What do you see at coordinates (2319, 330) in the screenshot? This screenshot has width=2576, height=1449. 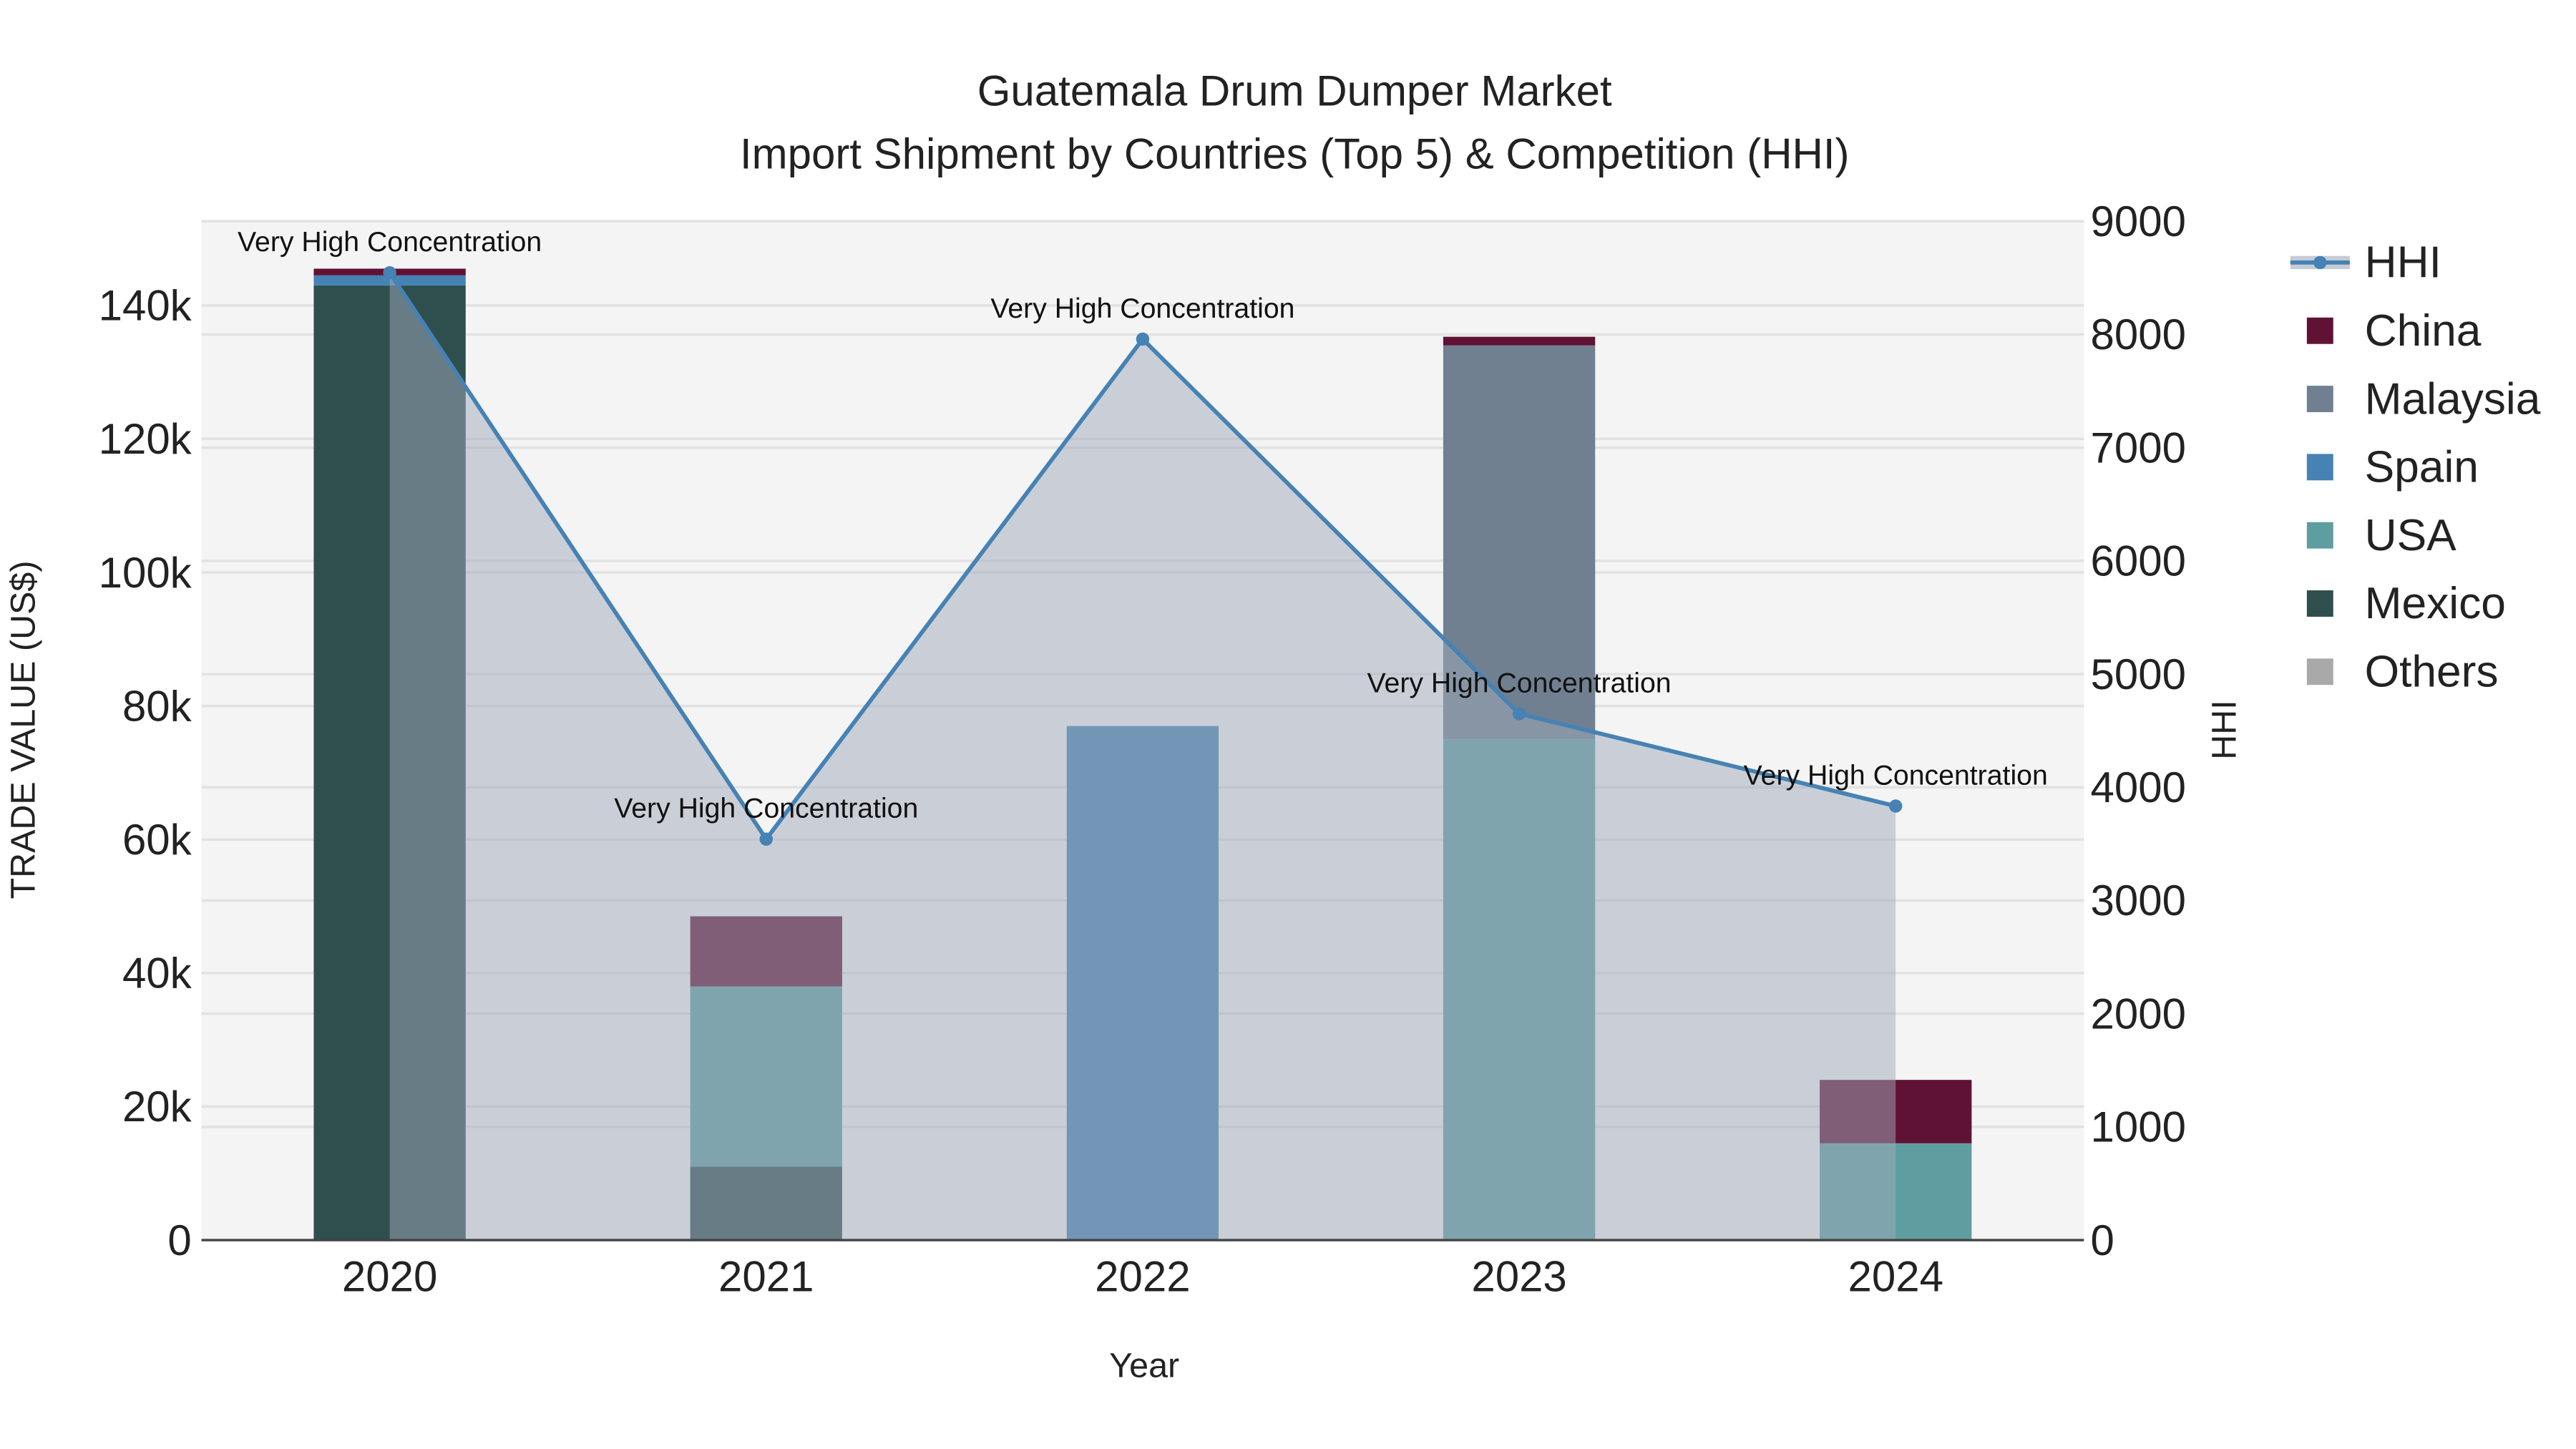 I see `legend-swatch-china` at bounding box center [2319, 330].